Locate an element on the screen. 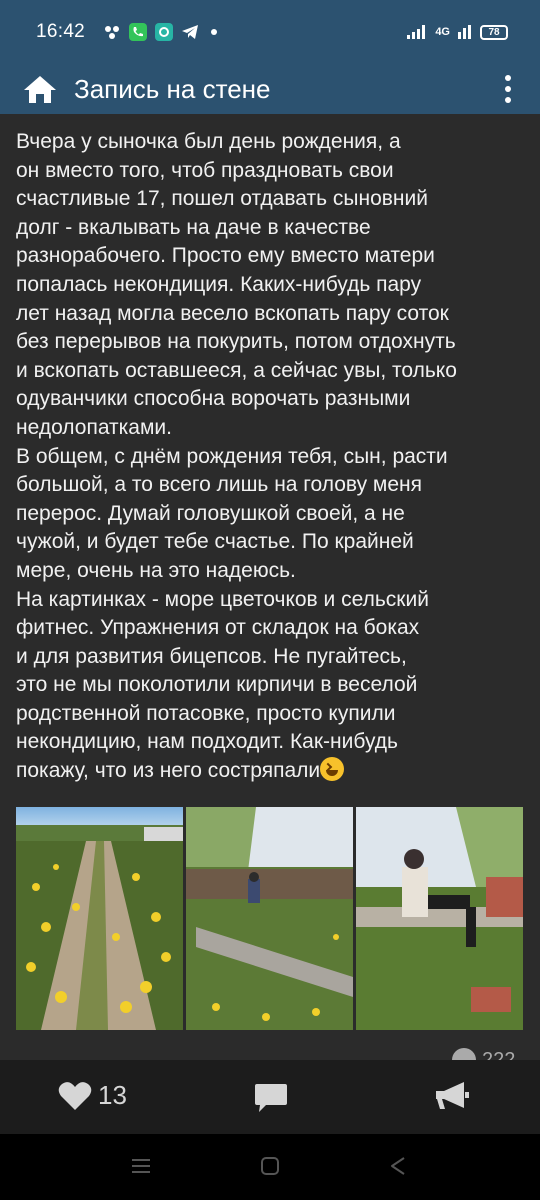 Image resolution: width=540 pixels, height=1200 pixels. dandelion-path-photo is located at coordinates (99, 918).